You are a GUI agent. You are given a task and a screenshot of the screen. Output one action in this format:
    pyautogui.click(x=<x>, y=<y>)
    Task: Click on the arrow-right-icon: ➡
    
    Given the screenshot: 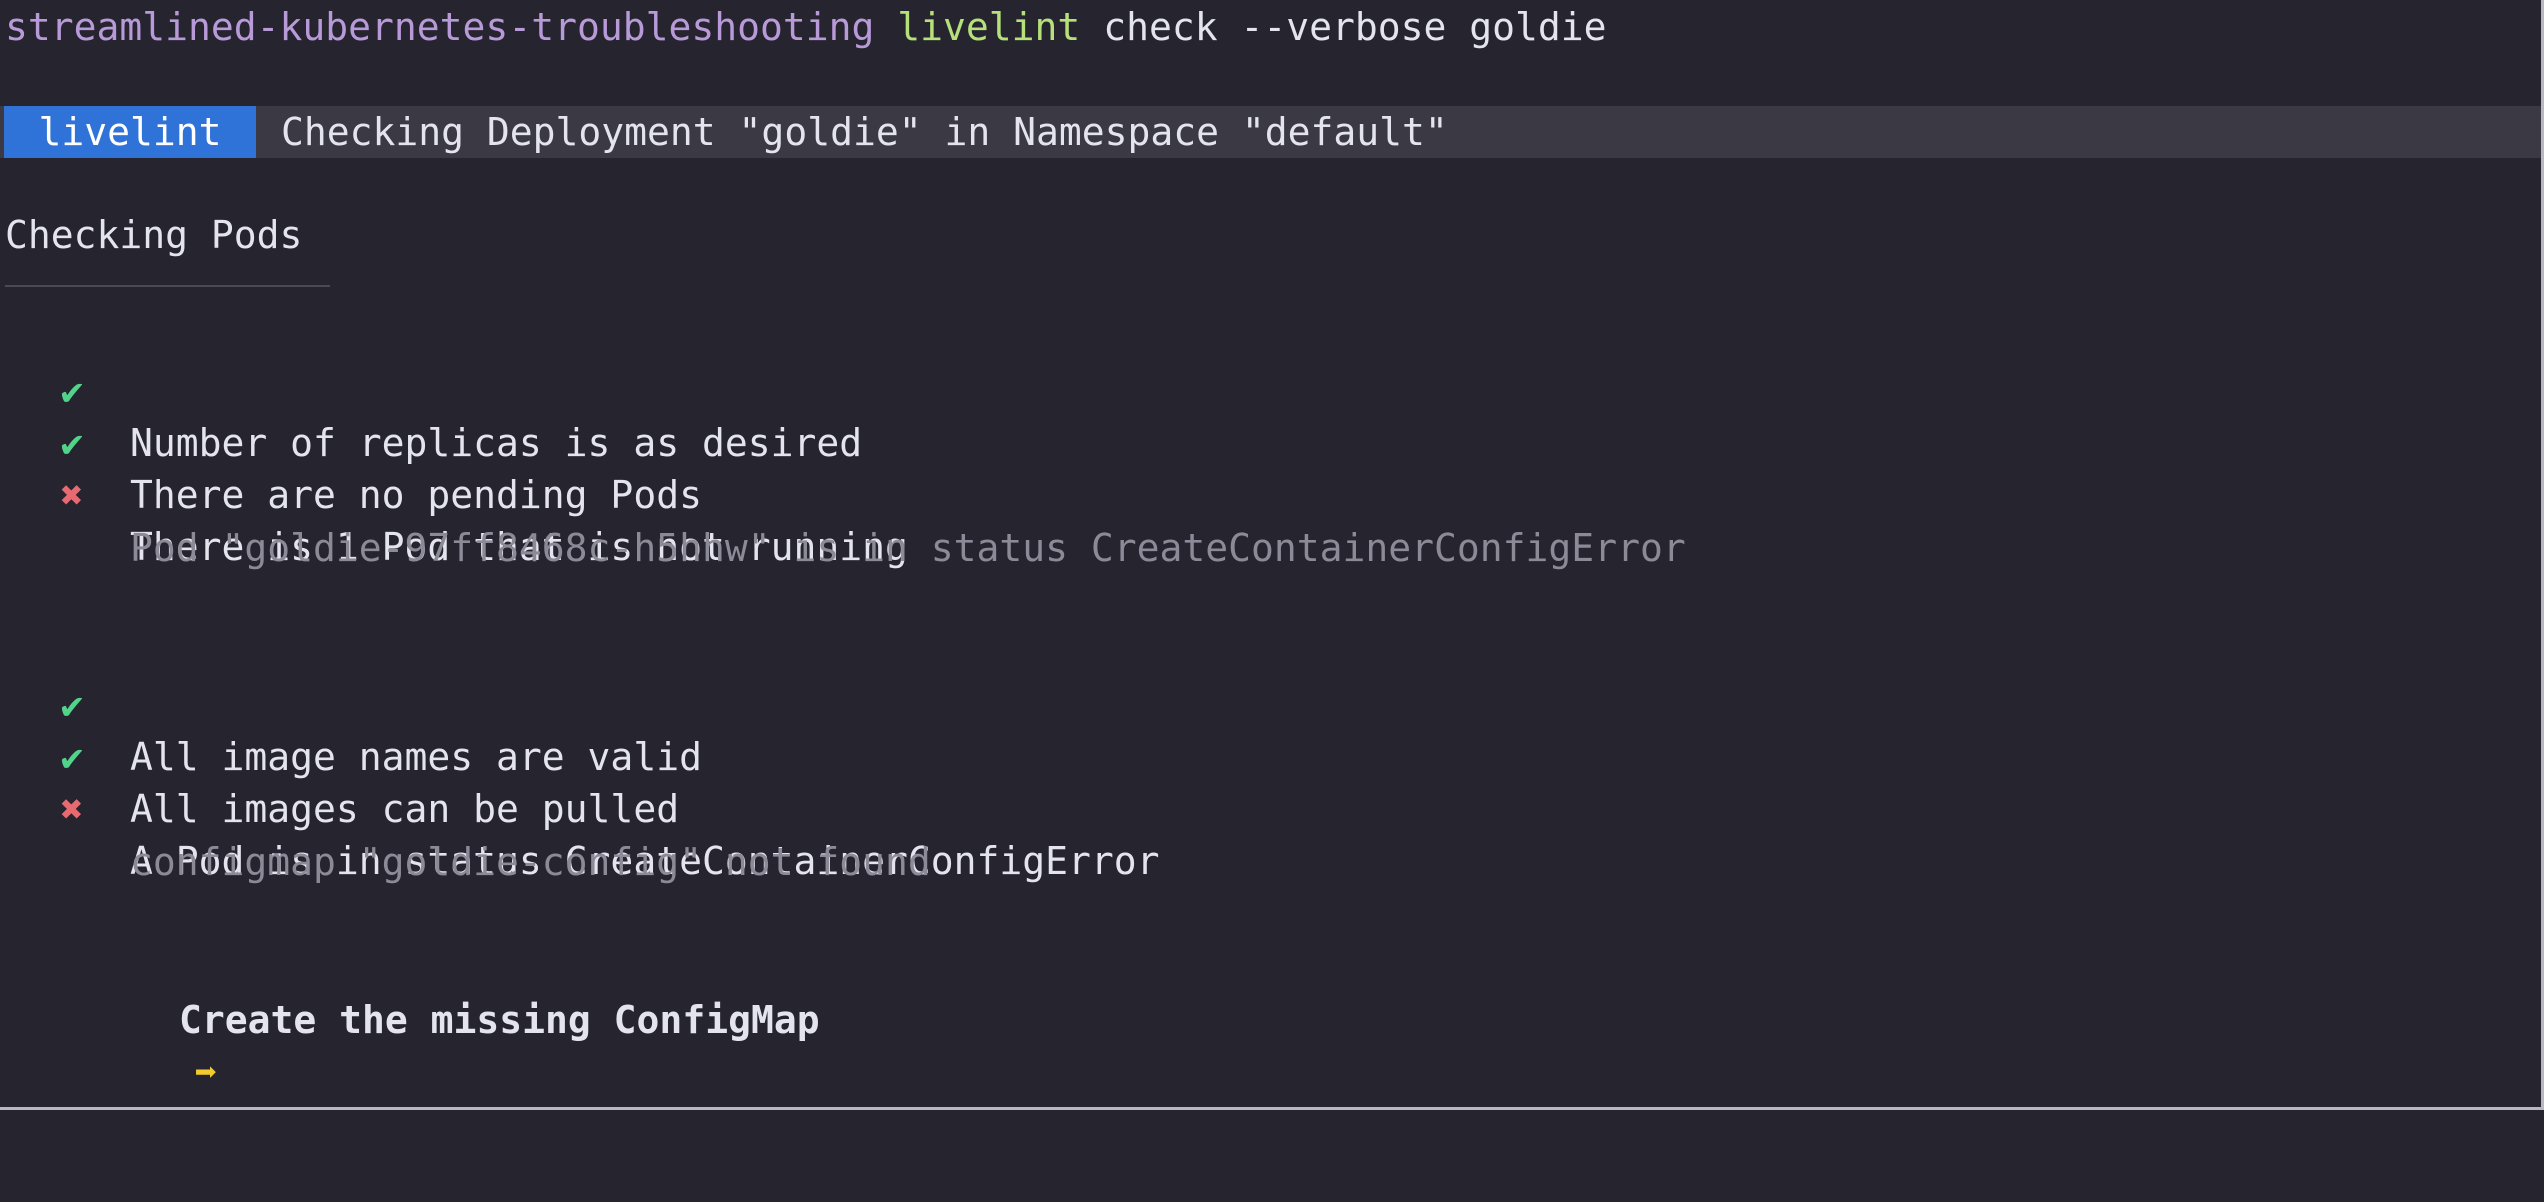 What is the action you would take?
    pyautogui.click(x=206, y=1072)
    